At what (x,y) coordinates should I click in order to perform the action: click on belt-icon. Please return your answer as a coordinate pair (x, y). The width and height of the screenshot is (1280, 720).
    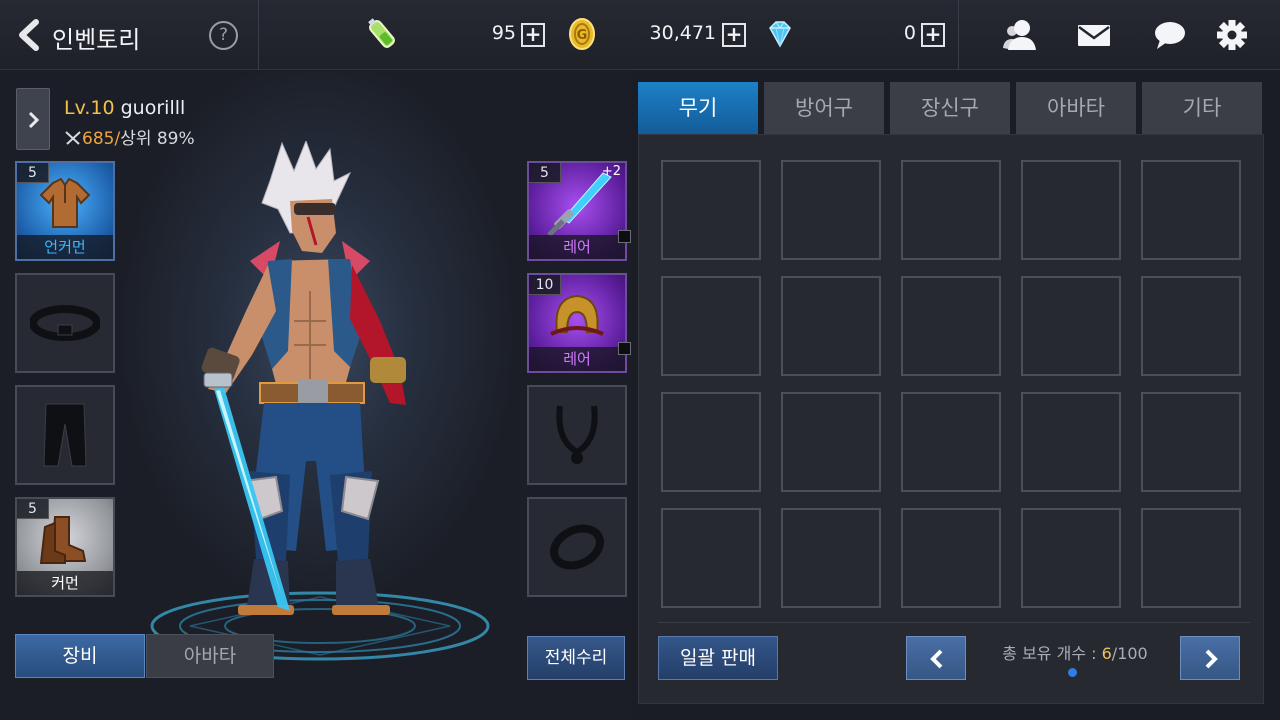
    Looking at the image, I should click on (65, 323).